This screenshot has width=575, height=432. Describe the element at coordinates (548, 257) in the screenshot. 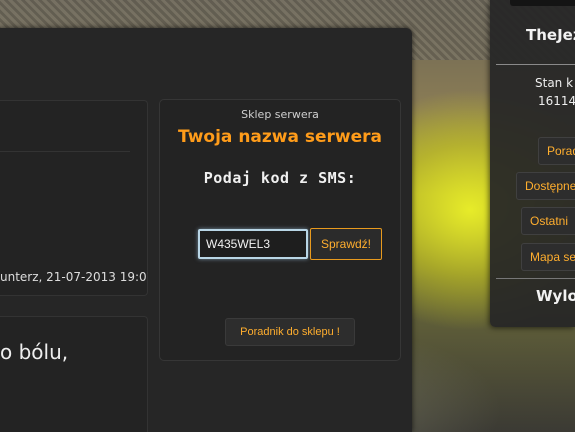

I see `sidebar-button-map: Mapa se` at that location.